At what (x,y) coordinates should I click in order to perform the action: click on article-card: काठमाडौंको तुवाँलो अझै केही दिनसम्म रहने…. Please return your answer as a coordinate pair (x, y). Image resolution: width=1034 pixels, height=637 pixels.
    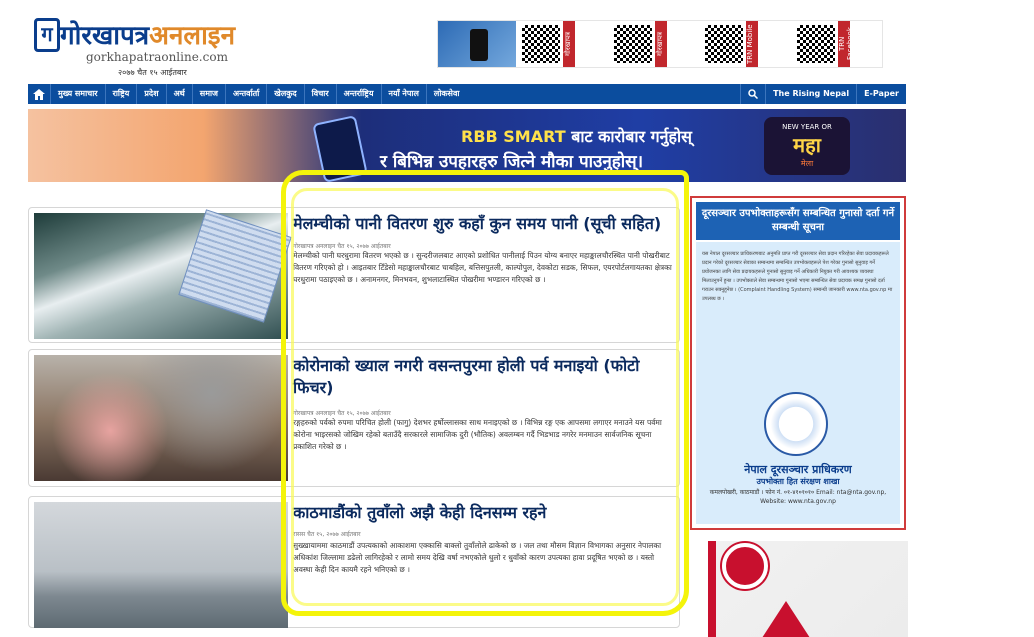
    Looking at the image, I should click on (354, 562).